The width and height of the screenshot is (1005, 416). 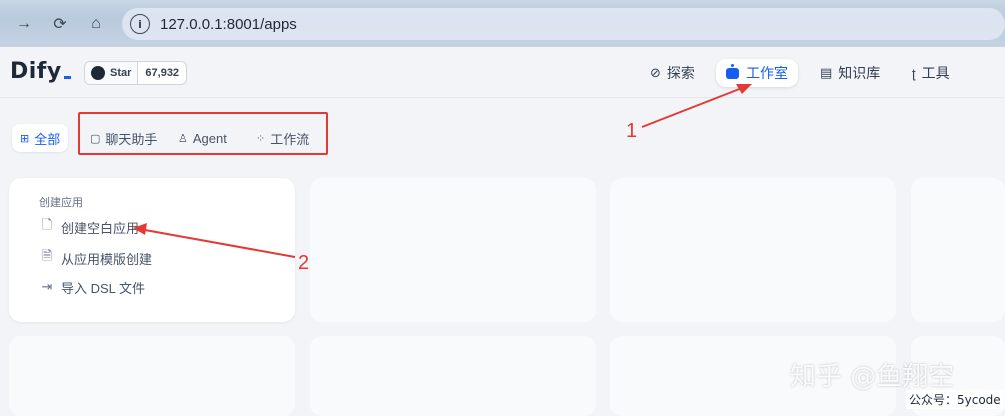 I want to click on robot-icon, so click(x=732, y=71).